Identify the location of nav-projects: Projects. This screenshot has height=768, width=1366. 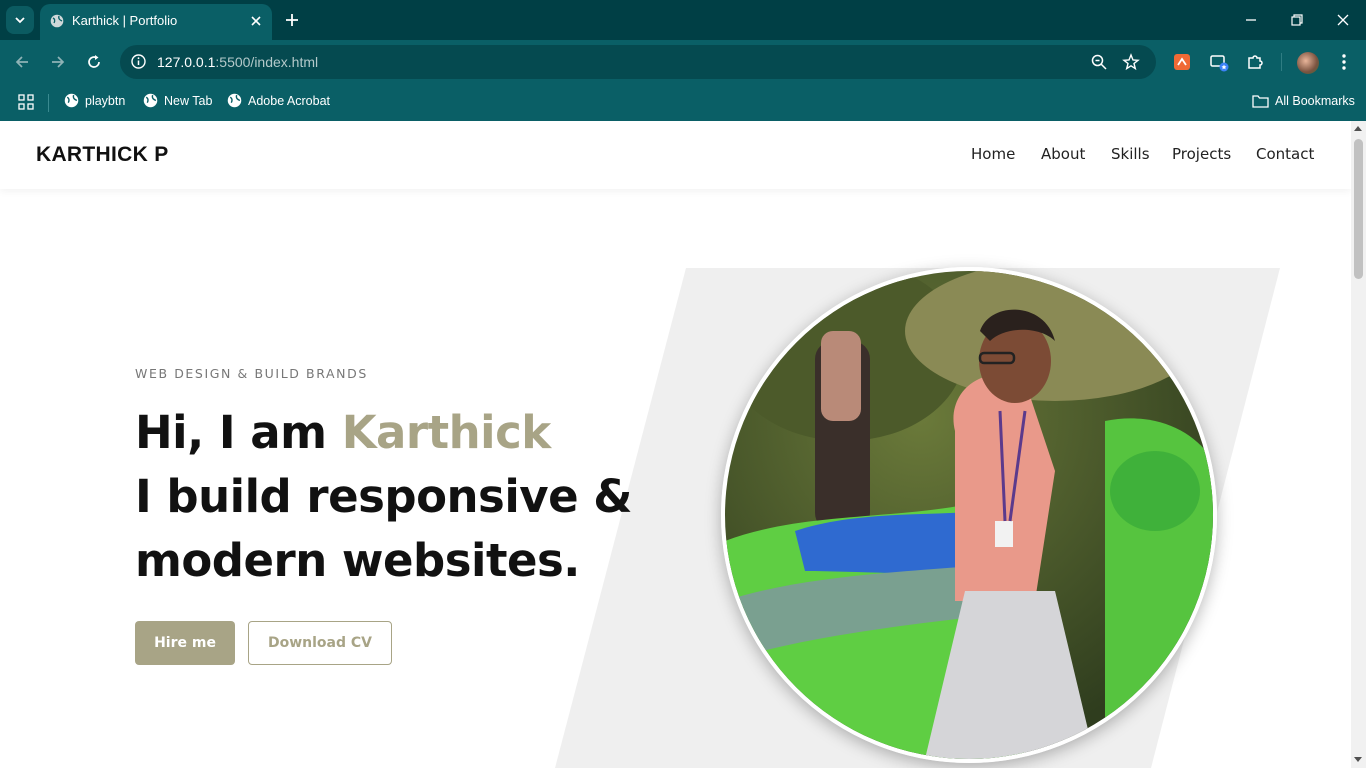
(1201, 154).